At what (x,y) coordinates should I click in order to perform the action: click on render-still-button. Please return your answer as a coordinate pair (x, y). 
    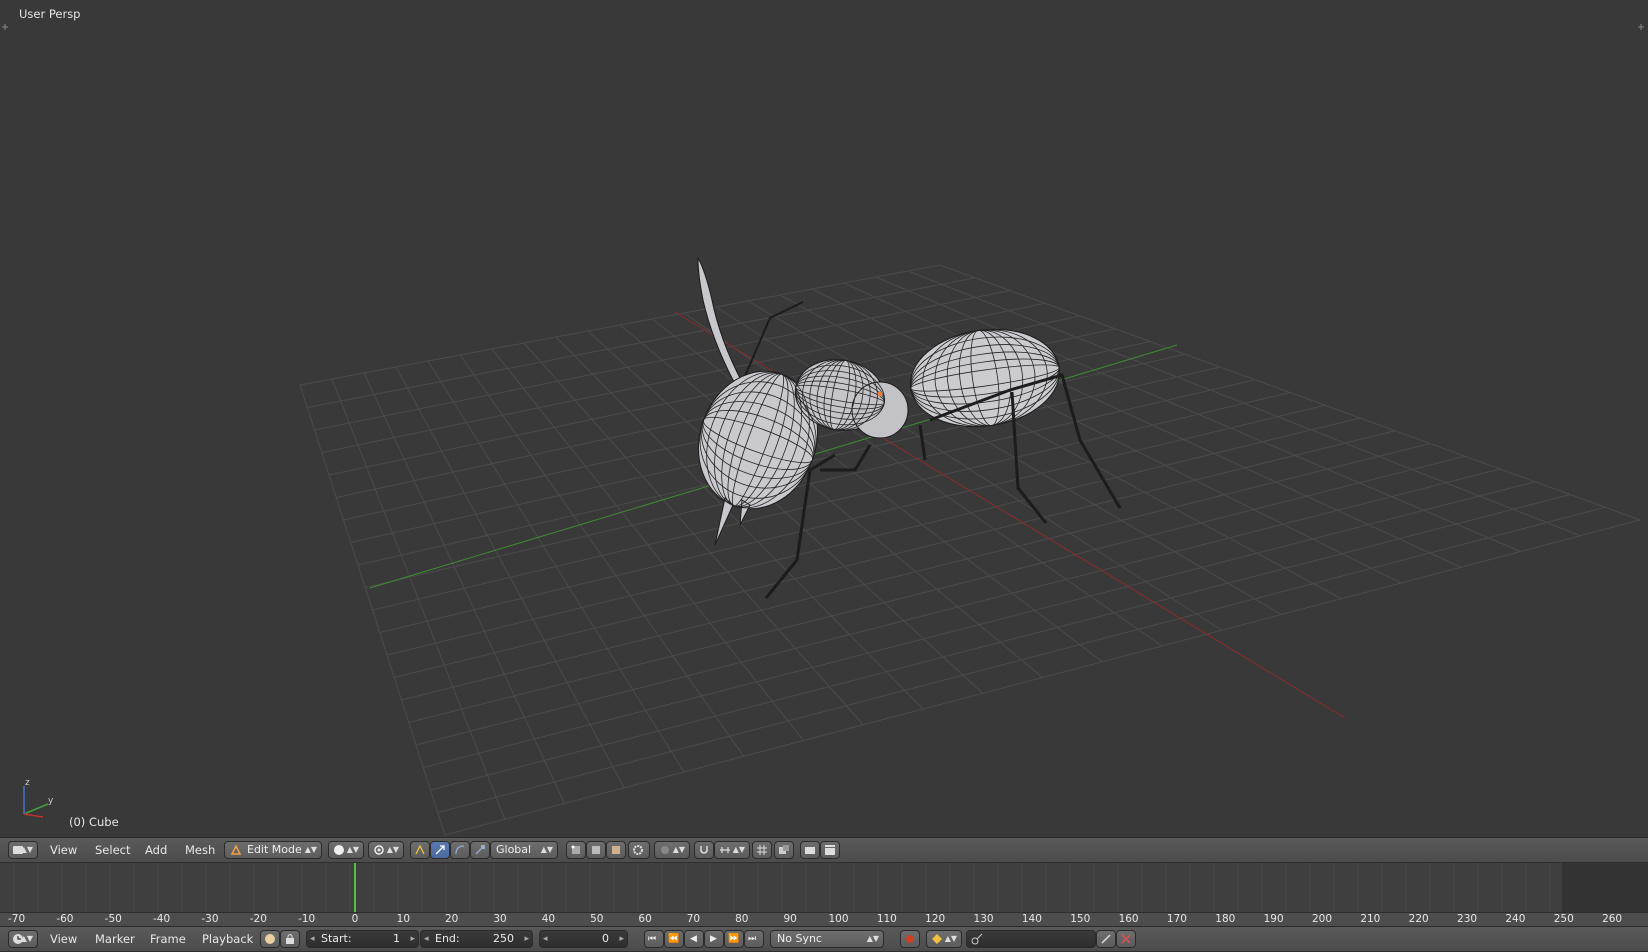
    Looking at the image, I should click on (810, 850).